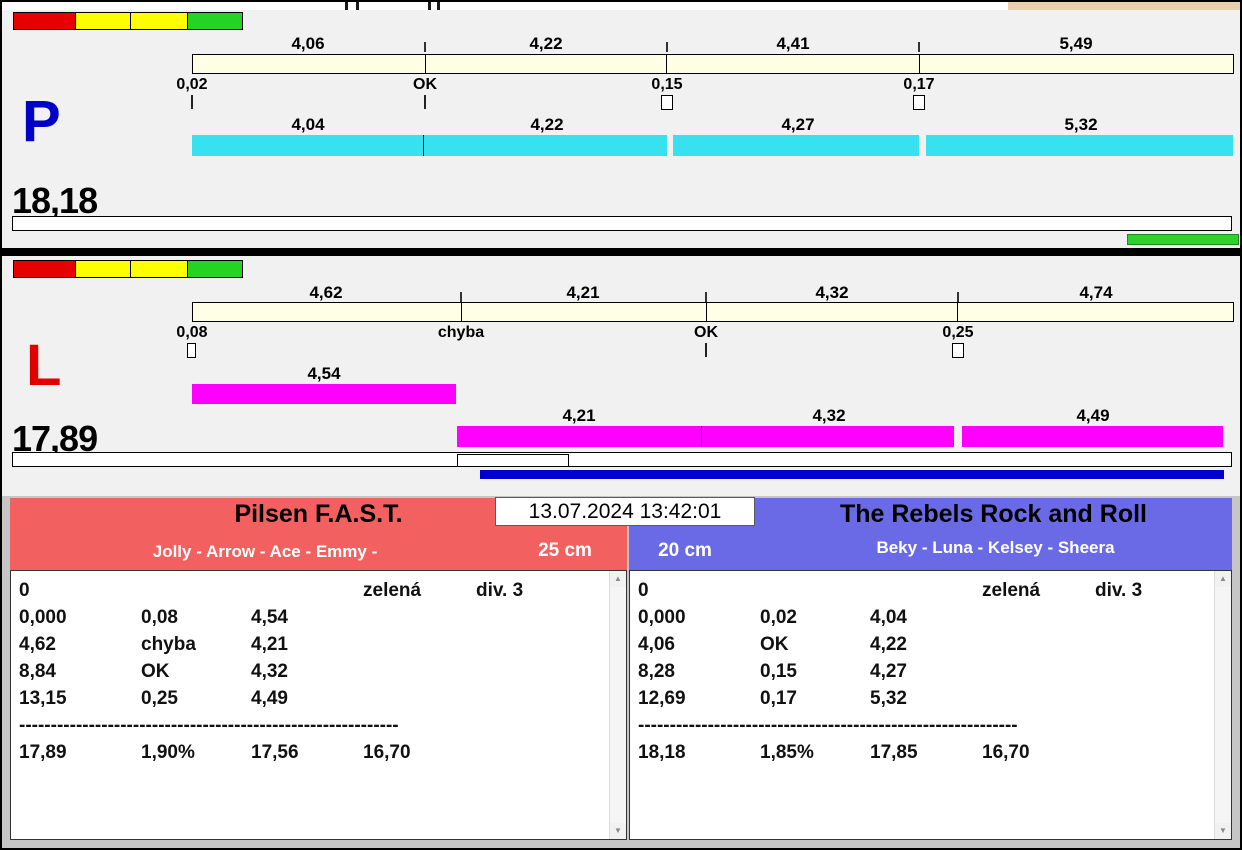 The image size is (1242, 850). I want to click on result-cell: 4,21, so click(269, 644).